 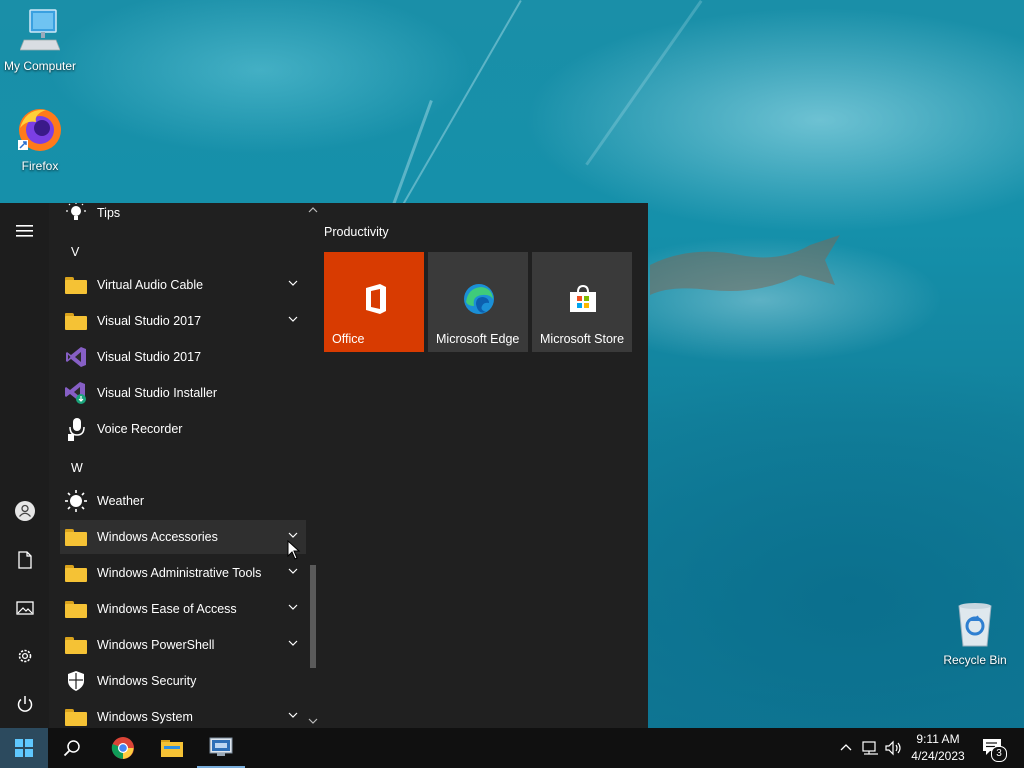 I want to click on computer-icon, so click(x=40, y=30).